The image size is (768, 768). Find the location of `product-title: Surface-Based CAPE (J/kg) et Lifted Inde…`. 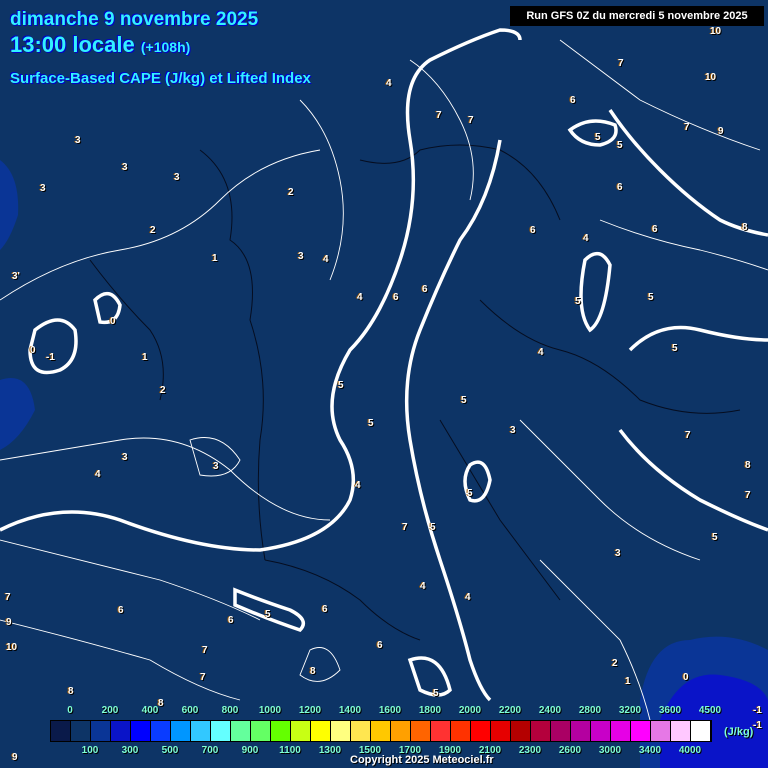

product-title: Surface-Based CAPE (J/kg) et Lifted Inde… is located at coordinates (160, 78).